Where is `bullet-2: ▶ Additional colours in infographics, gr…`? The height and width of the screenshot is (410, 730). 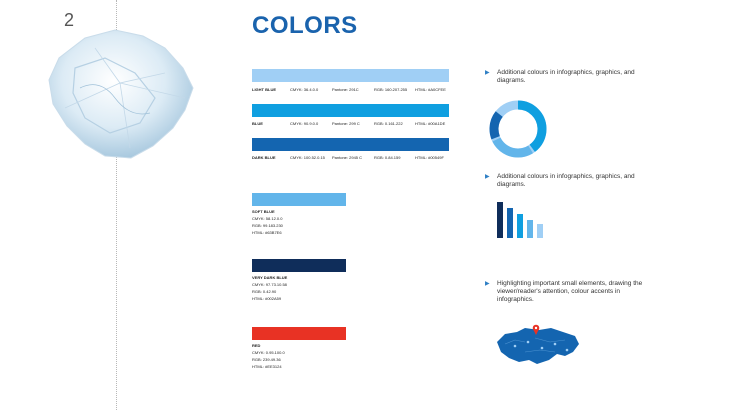
bullet-2: ▶ Additional colours in infographics, gr… is located at coordinates (570, 181).